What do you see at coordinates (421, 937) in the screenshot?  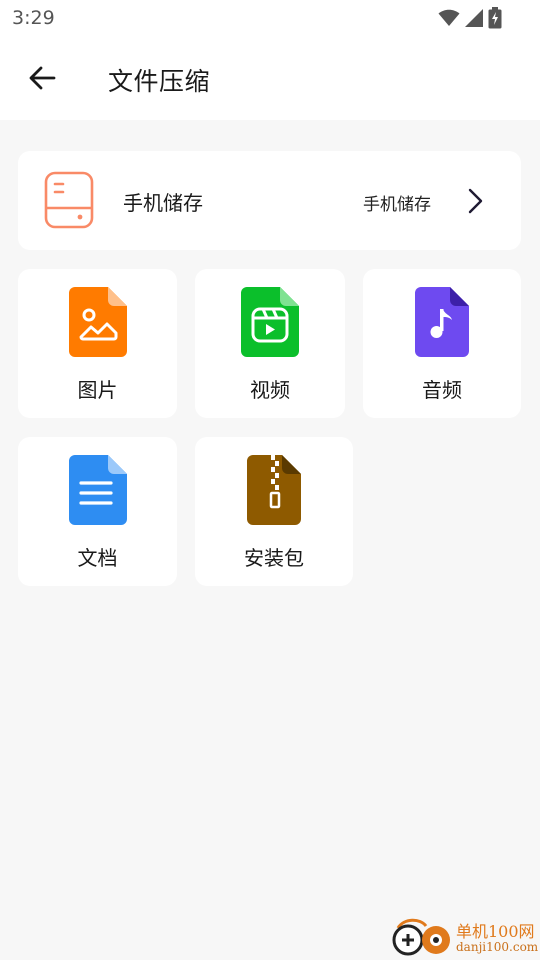 I see `watermark-logo-icon` at bounding box center [421, 937].